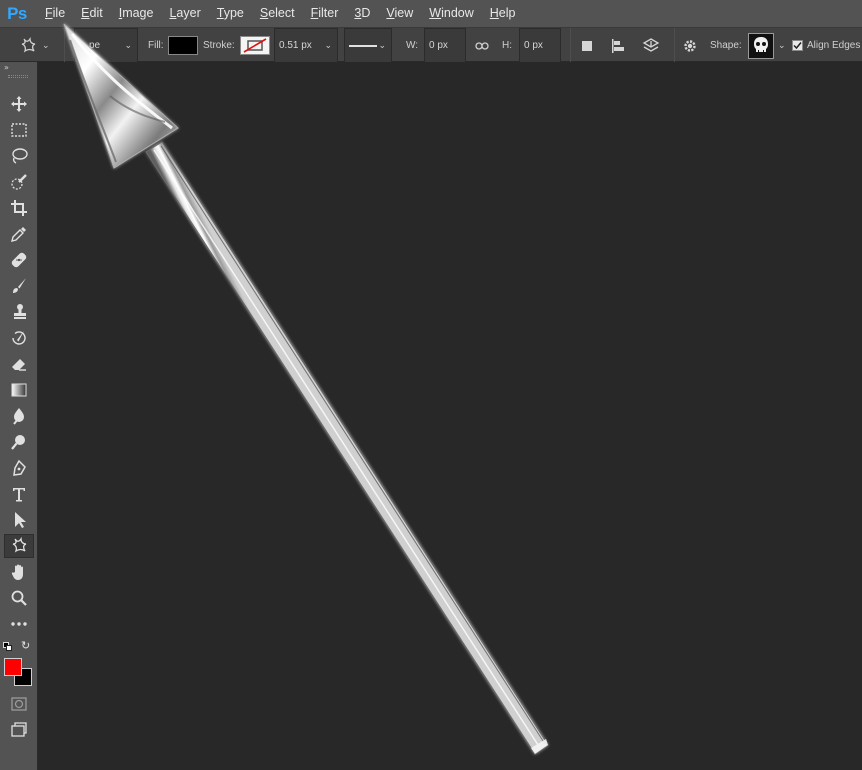 The width and height of the screenshot is (862, 770). I want to click on menu-label: ile, so click(59, 13).